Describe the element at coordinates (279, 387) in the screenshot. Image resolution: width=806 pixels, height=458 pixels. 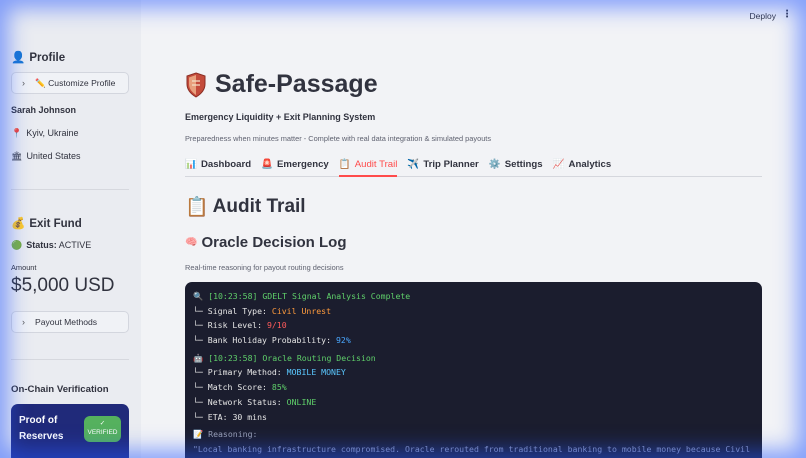
I see `match-value: 85%` at that location.